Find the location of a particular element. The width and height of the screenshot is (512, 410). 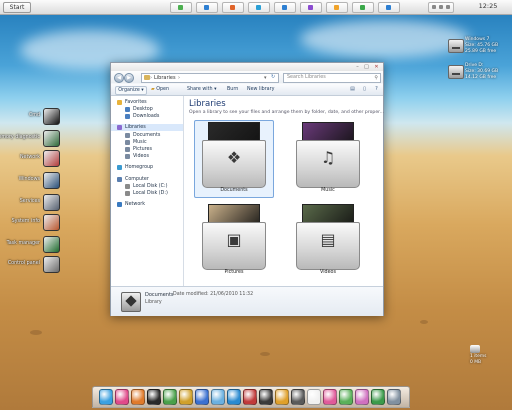

maximize-icon: □ is located at coordinates (366, 67).